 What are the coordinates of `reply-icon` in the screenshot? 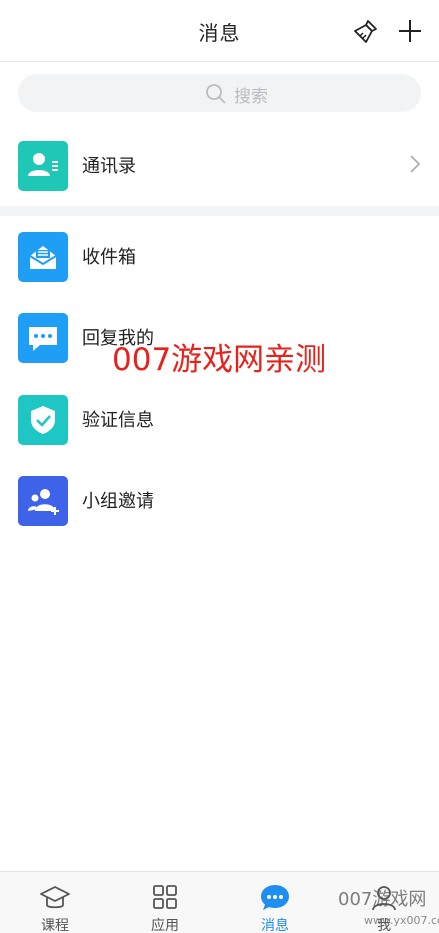 It's located at (43, 338).